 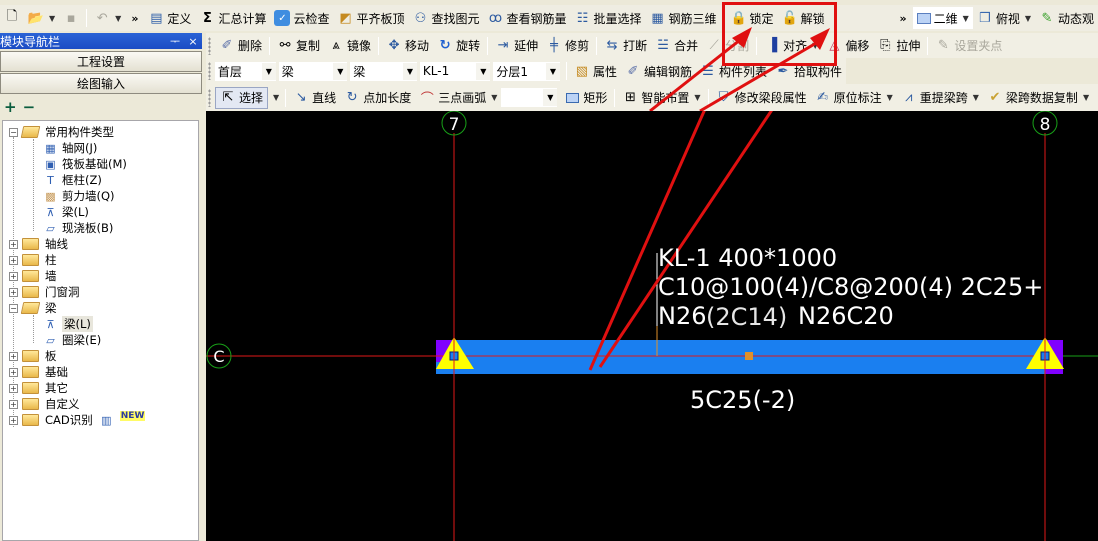 I want to click on new-badge: NEW, so click(x=132, y=416).